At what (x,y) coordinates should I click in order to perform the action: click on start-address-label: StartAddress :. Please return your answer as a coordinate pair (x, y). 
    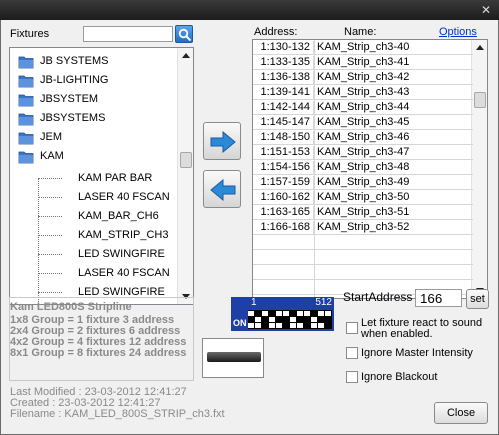
    Looking at the image, I should click on (381, 297).